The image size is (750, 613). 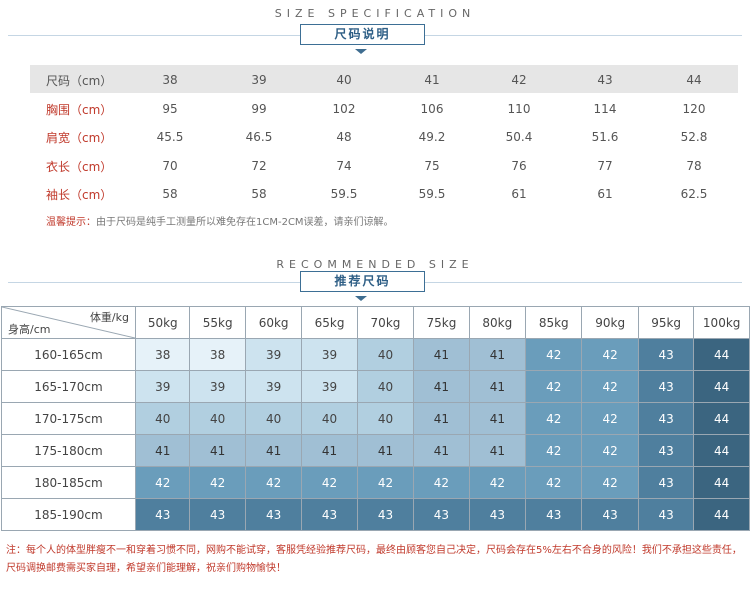 I want to click on size-spec-cell: 62.5, so click(x=694, y=194).